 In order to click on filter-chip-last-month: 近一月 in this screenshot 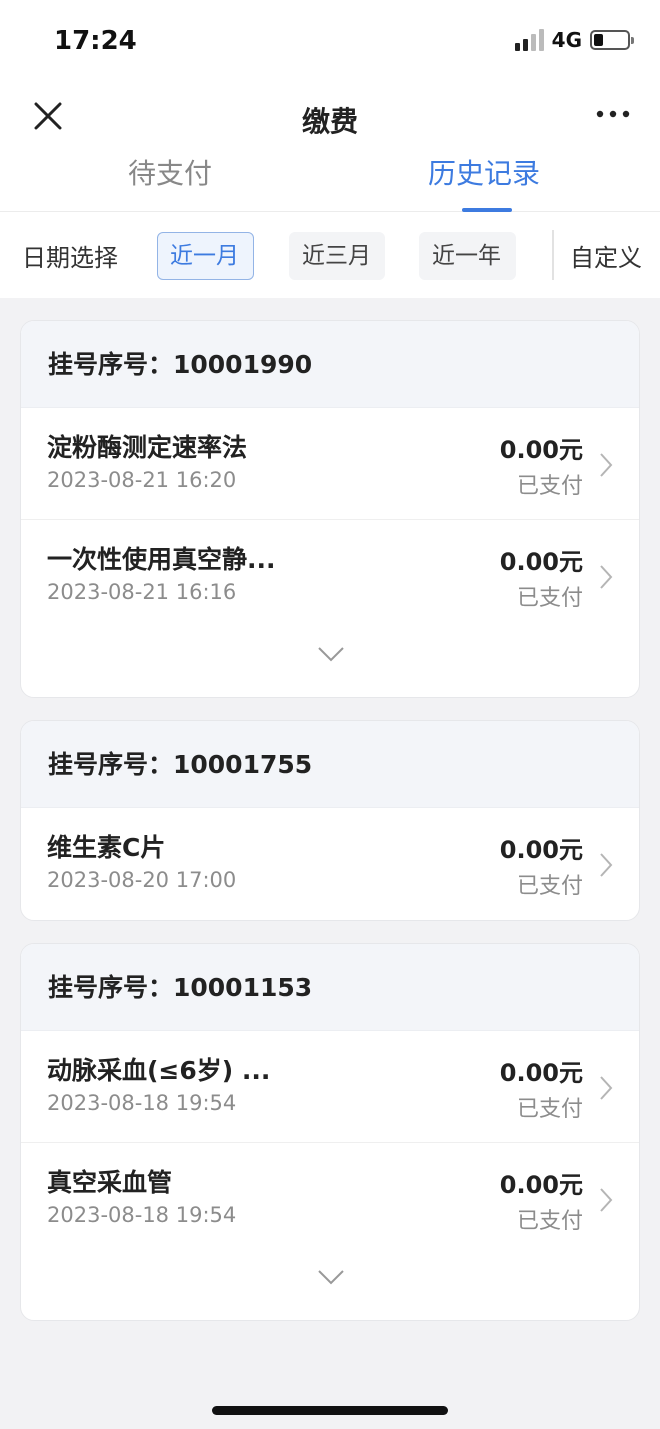, I will do `click(205, 256)`.